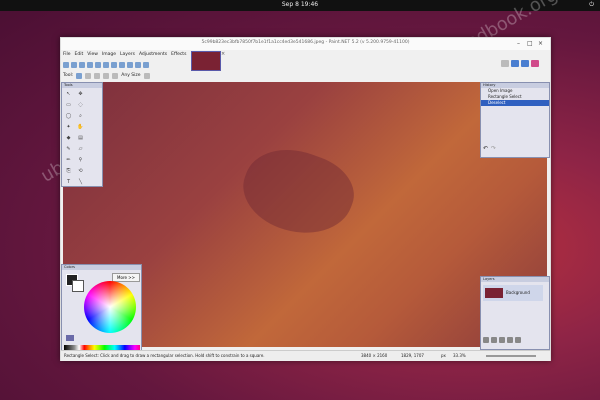 This screenshot has width=600, height=400. I want to click on paintbrush-icon: ✎, so click(68, 149).